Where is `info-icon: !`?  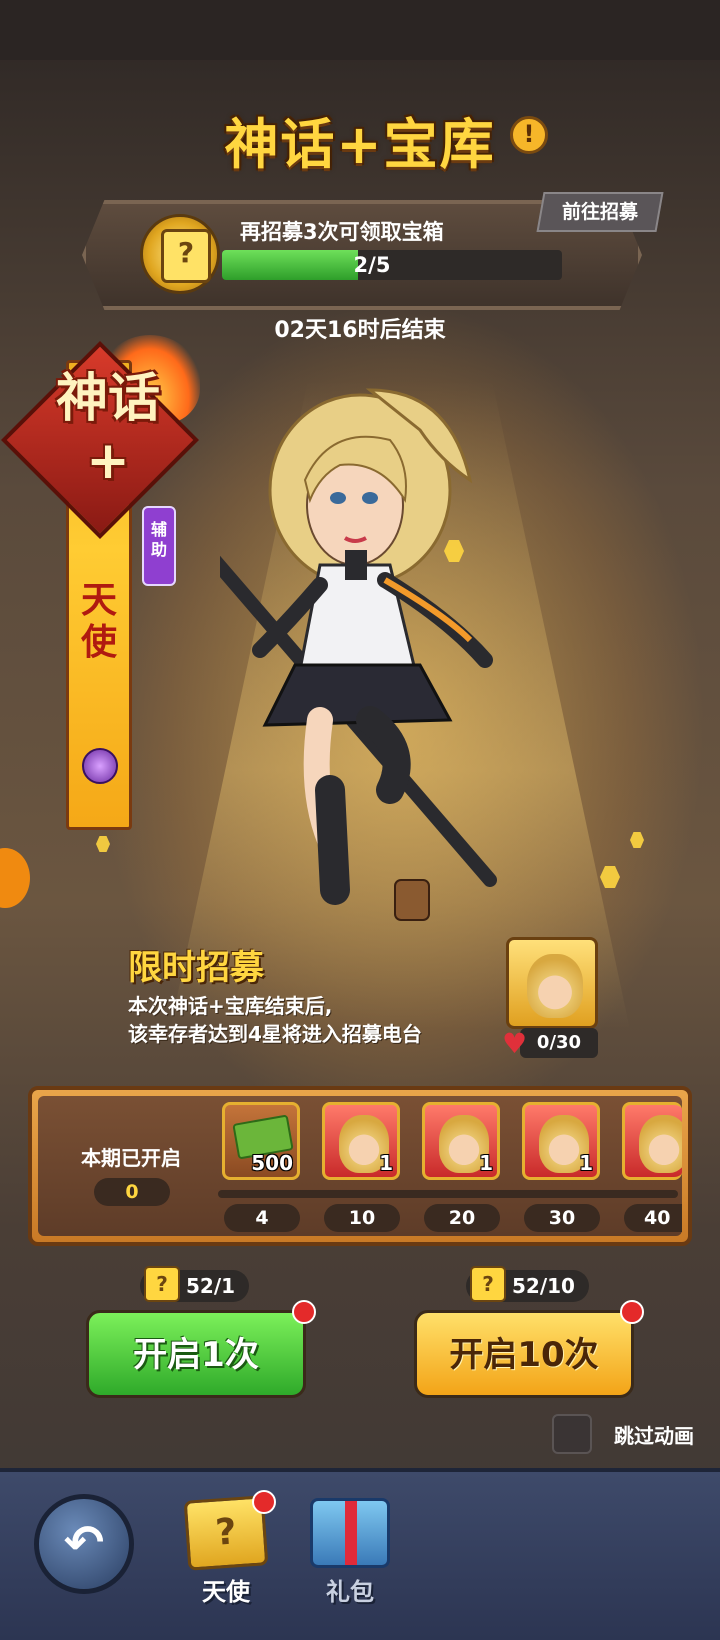
info-icon: ! is located at coordinates (529, 135).